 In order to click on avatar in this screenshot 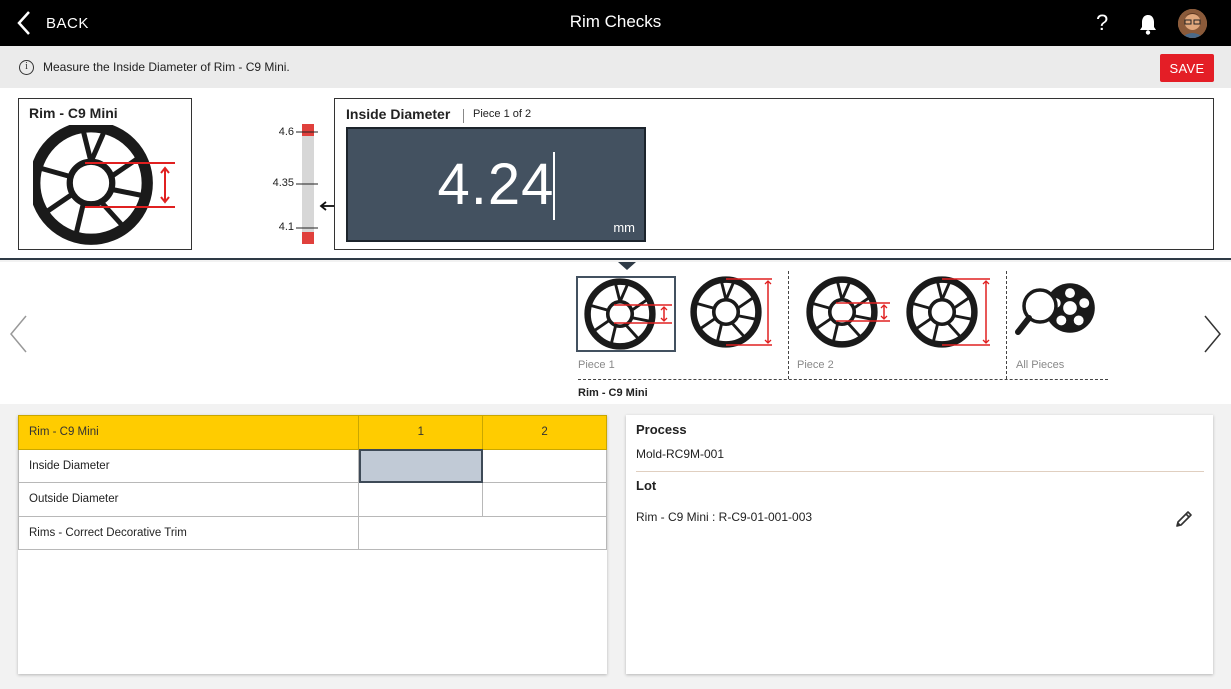, I will do `click(1192, 23)`.